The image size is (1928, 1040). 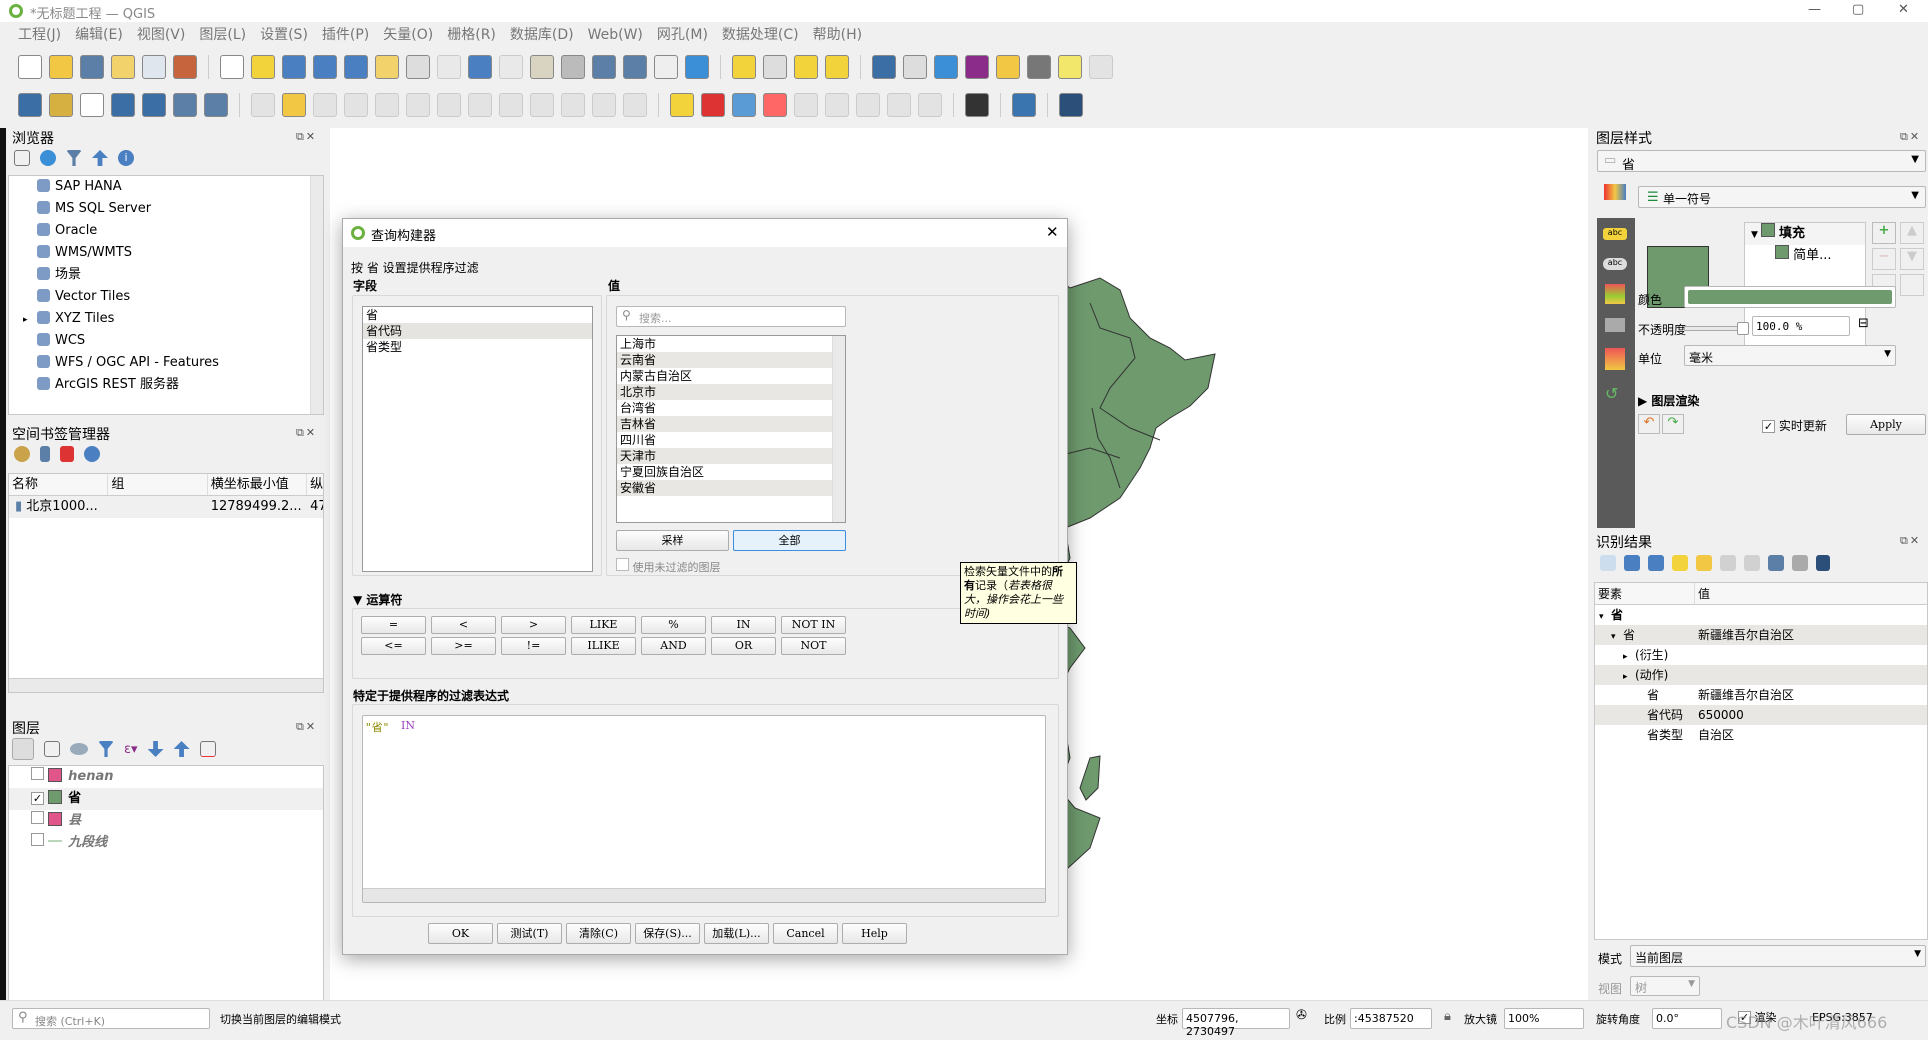 What do you see at coordinates (30, 67) in the screenshot?
I see `new-project-icon` at bounding box center [30, 67].